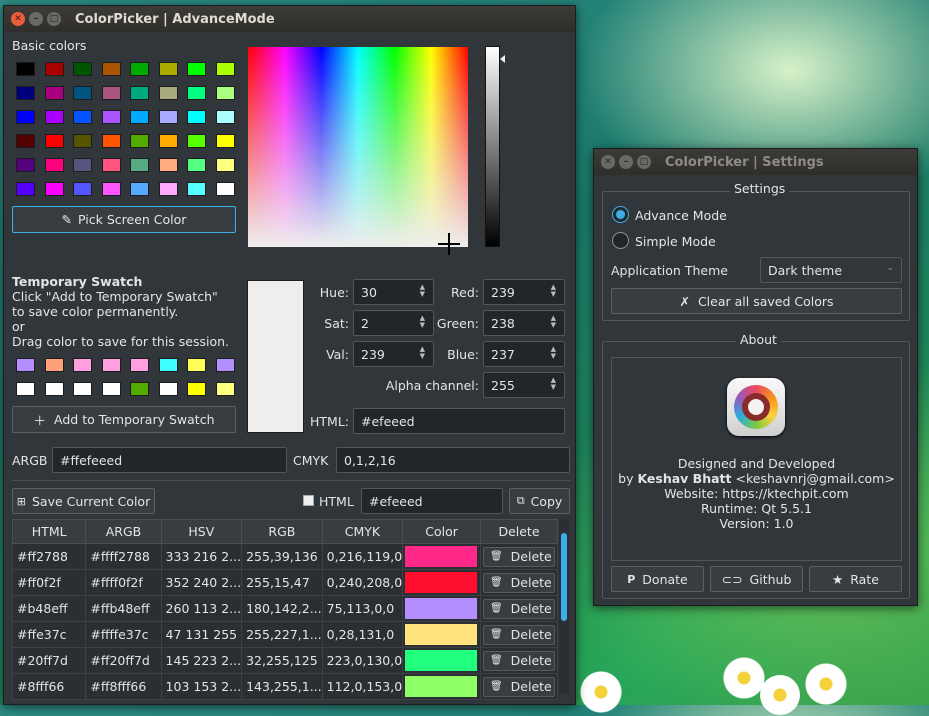 The width and height of the screenshot is (929, 716). Describe the element at coordinates (620, 214) in the screenshot. I see `advance-mode-radio` at that location.